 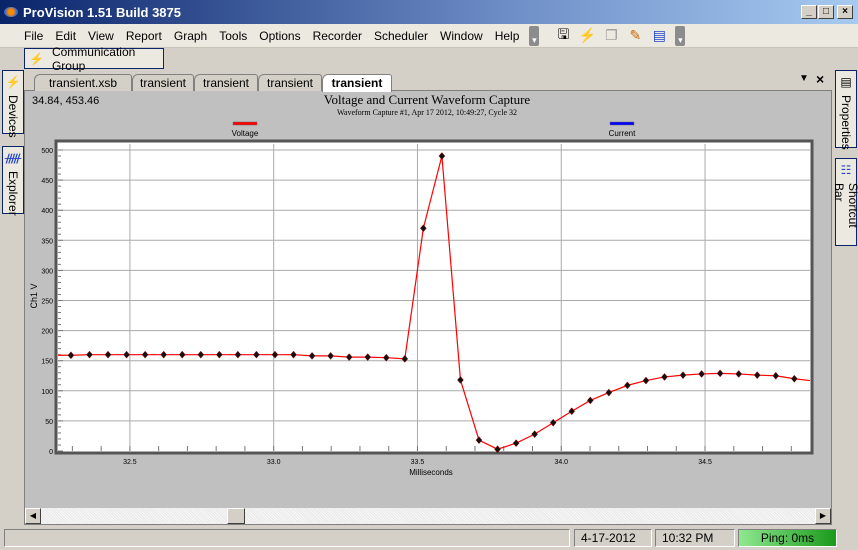 What do you see at coordinates (622, 133) in the screenshot?
I see `legend-current-label: Current` at bounding box center [622, 133].